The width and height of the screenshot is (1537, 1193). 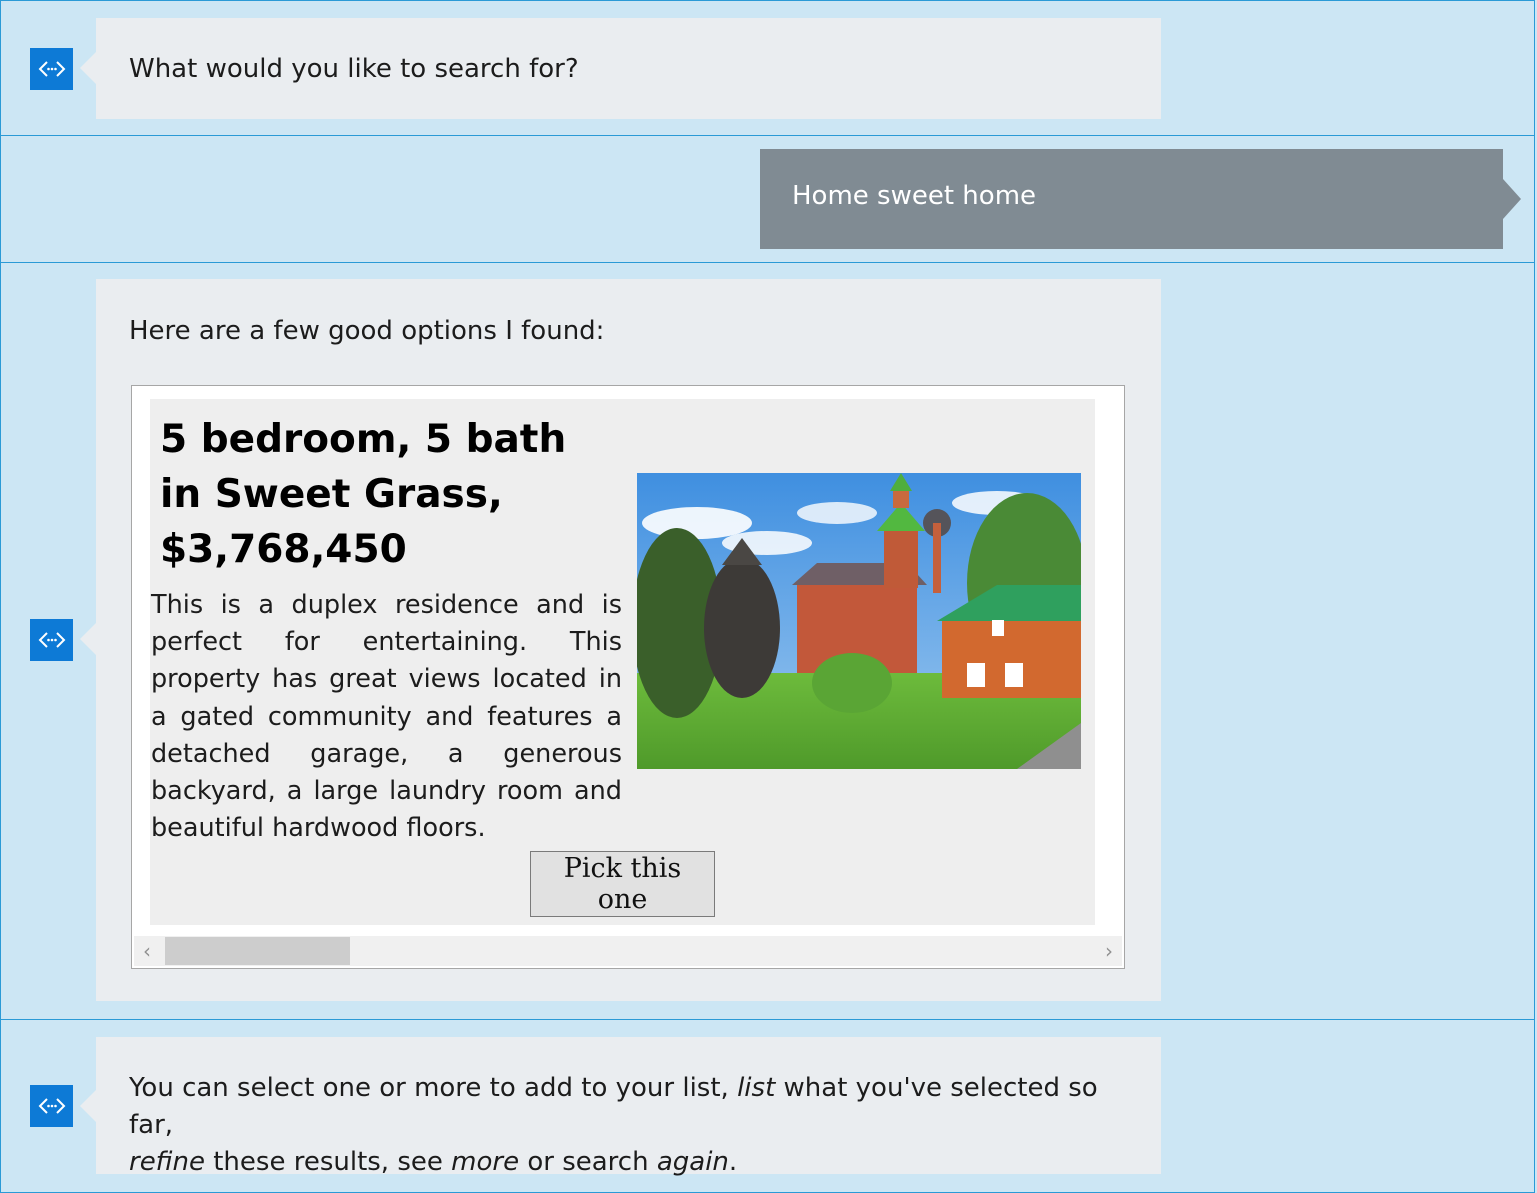 I want to click on message-row-1: What would you like to search for?, so click(x=767, y=68).